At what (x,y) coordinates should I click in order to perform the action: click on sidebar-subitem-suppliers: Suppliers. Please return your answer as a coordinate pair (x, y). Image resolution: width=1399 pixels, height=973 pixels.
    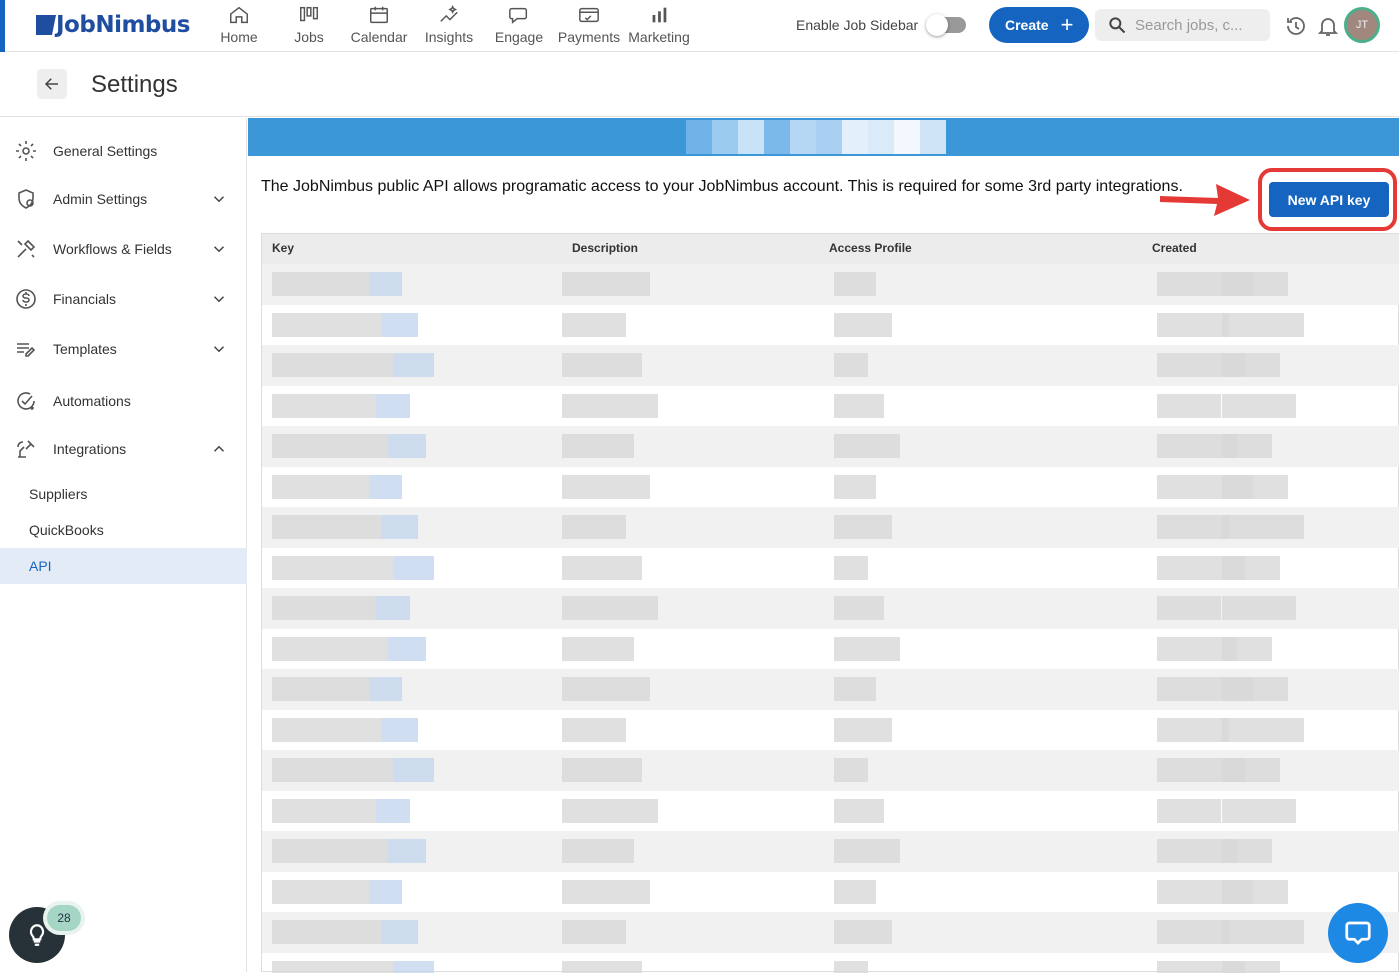
    Looking at the image, I should click on (123, 494).